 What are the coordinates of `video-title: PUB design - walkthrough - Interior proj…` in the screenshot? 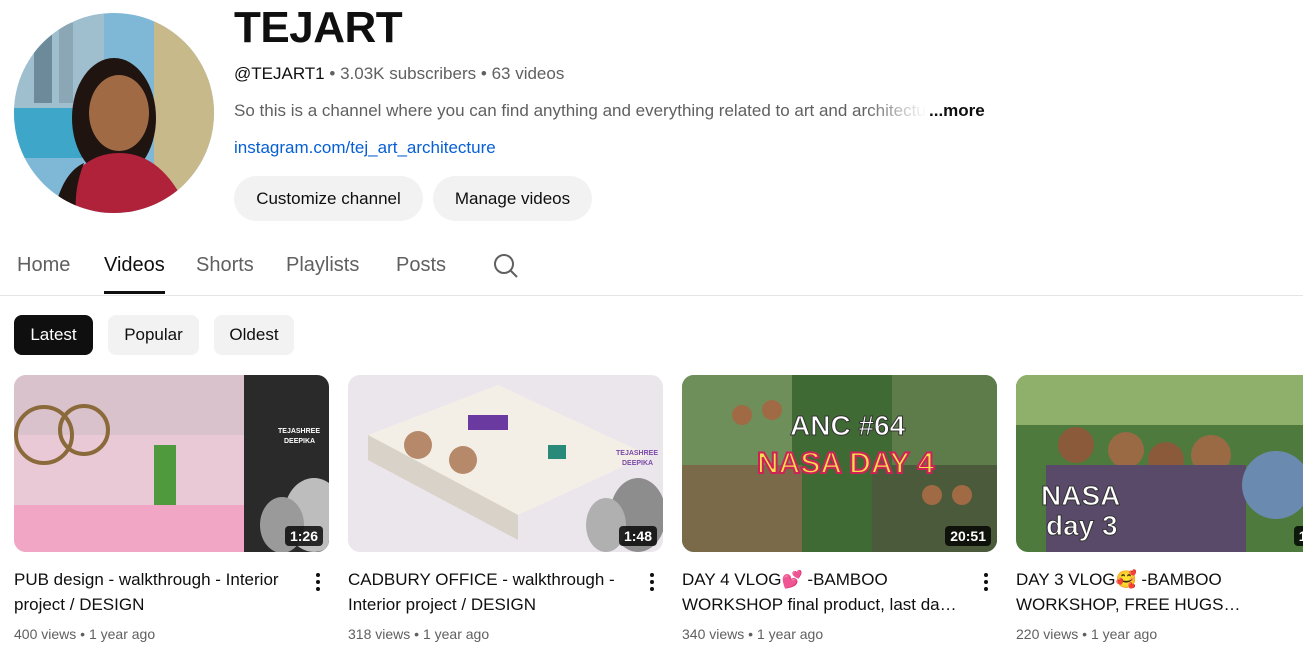 It's located at (154, 592).